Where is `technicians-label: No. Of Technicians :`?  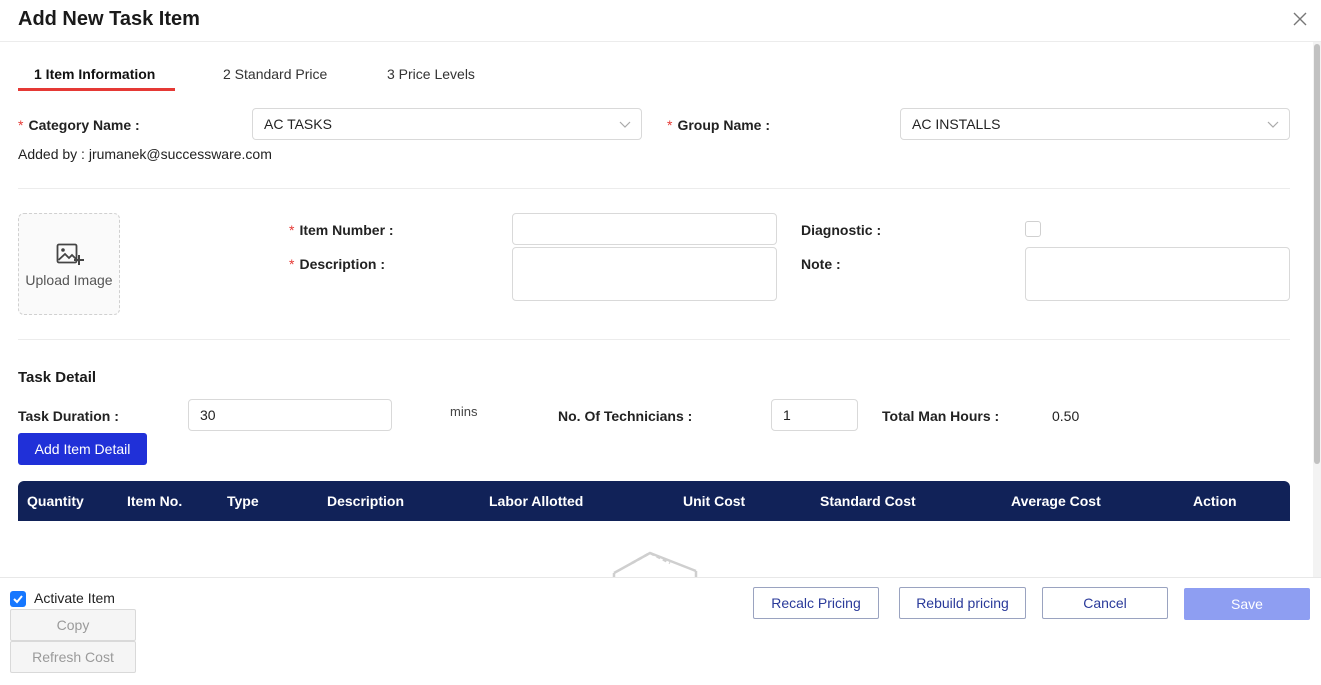
technicians-label: No. Of Technicians : is located at coordinates (625, 416).